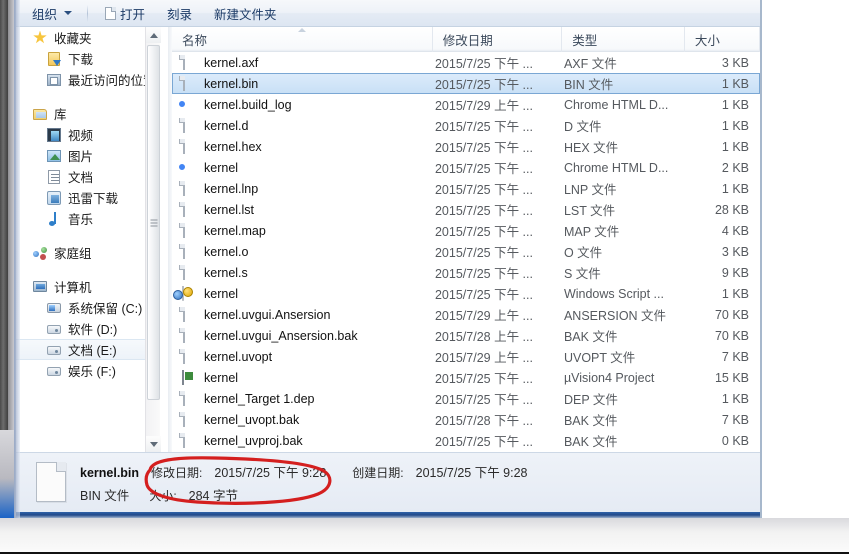  What do you see at coordinates (590, 190) in the screenshot?
I see `cell-type: LNP 文件` at bounding box center [590, 190].